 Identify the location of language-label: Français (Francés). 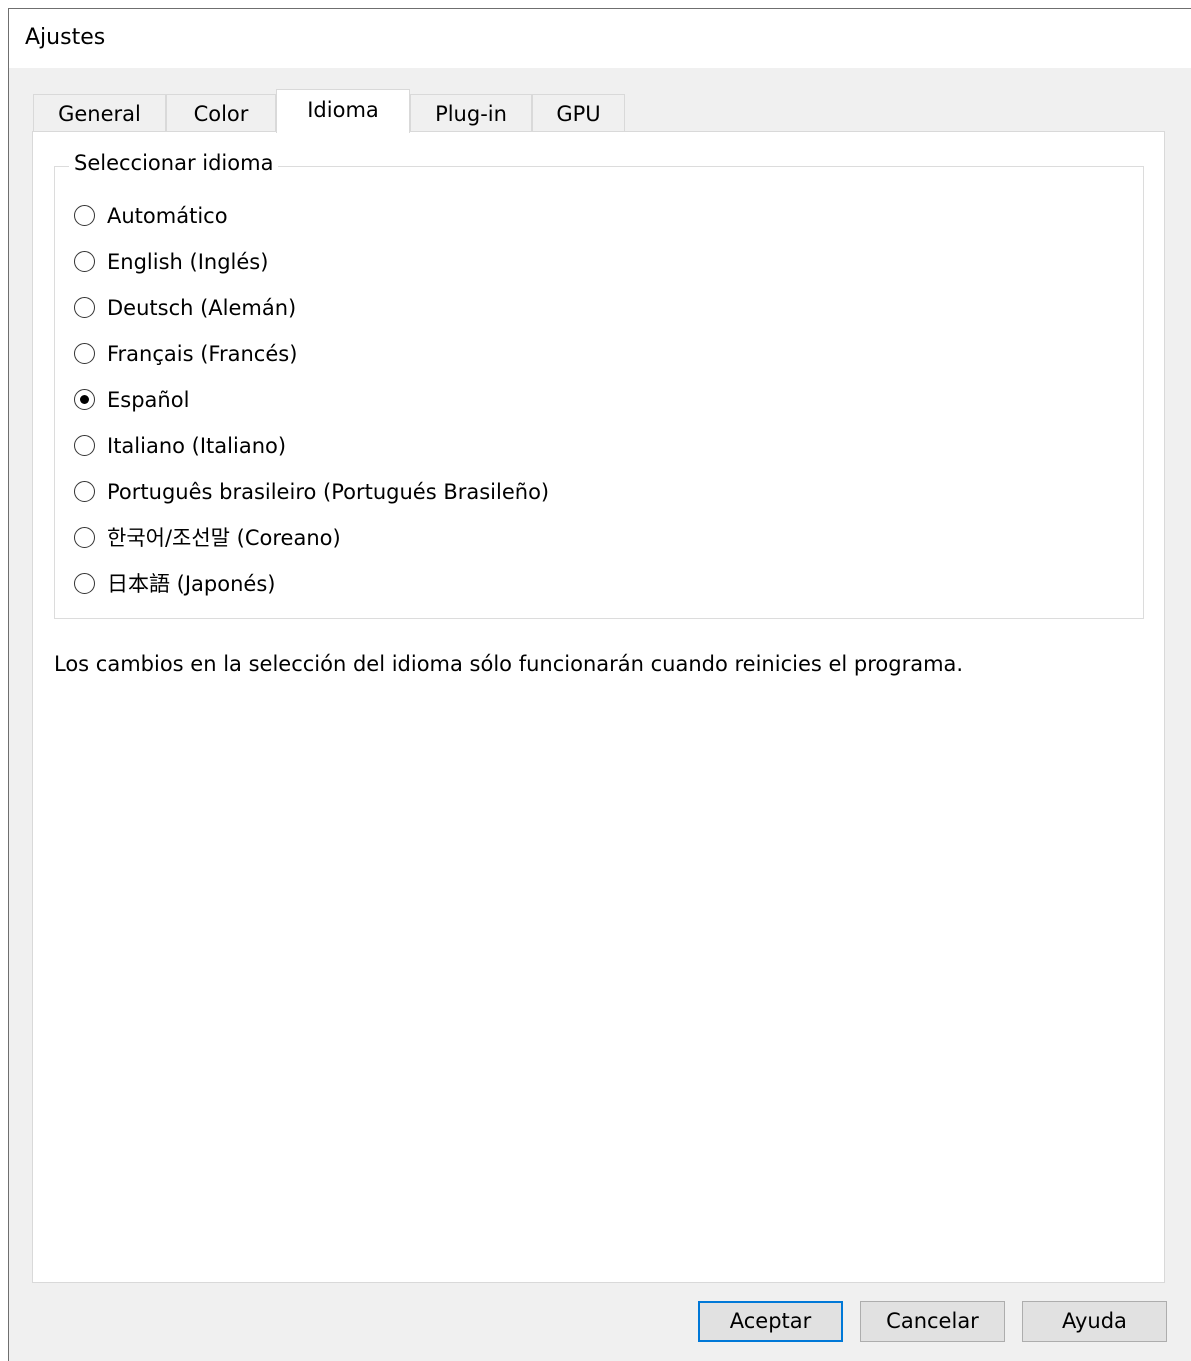
(202, 354).